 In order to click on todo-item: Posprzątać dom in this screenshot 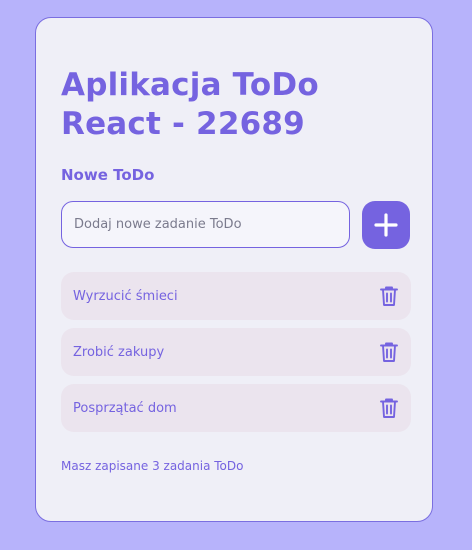, I will do `click(236, 408)`.